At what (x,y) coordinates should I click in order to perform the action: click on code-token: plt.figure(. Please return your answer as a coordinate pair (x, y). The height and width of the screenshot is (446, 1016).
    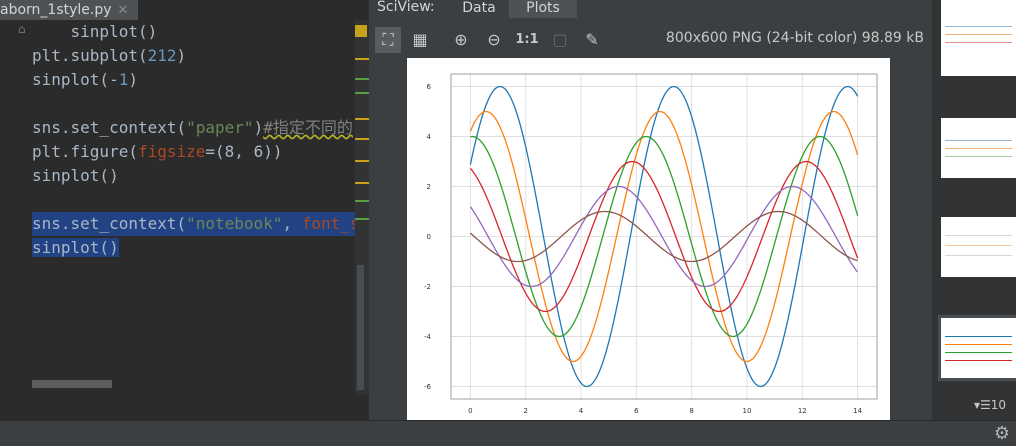
    Looking at the image, I should click on (85, 151).